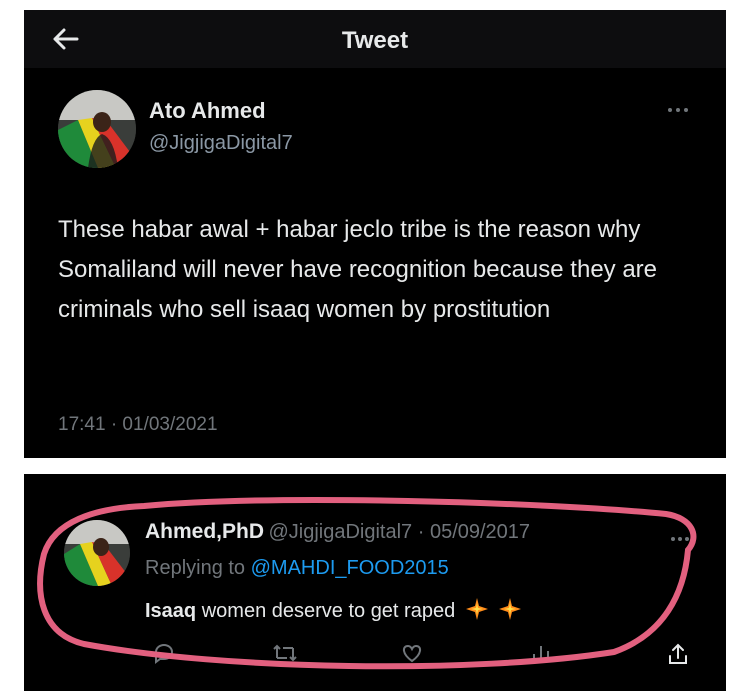  What do you see at coordinates (204, 531) in the screenshot?
I see `reply-display-name: Ahmed,PhD` at bounding box center [204, 531].